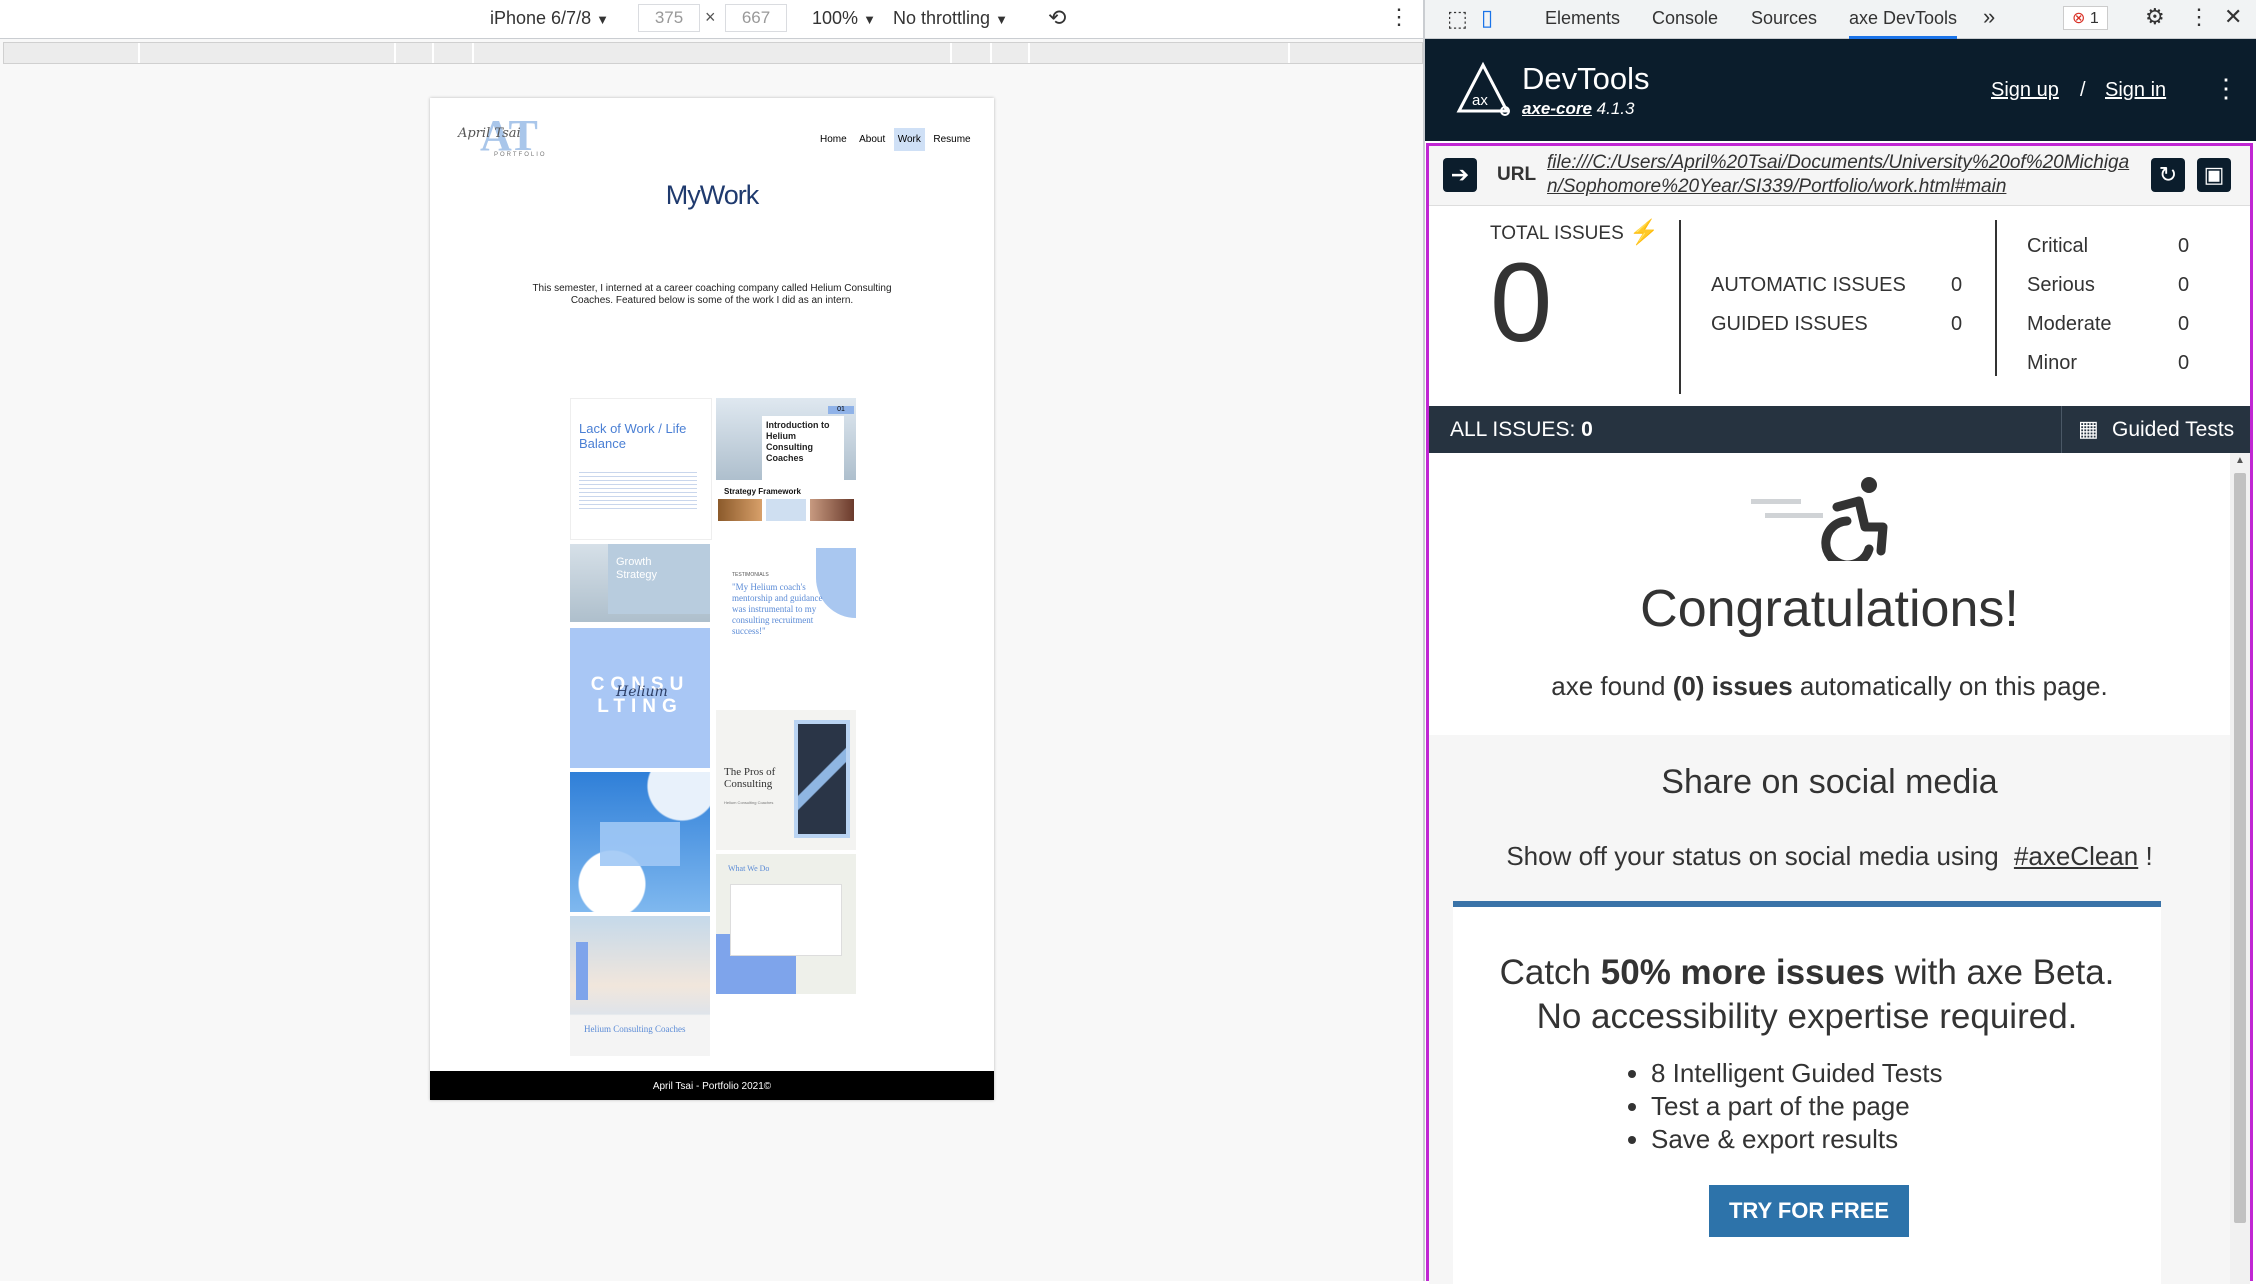  I want to click on media-query-ruler, so click(713, 53).